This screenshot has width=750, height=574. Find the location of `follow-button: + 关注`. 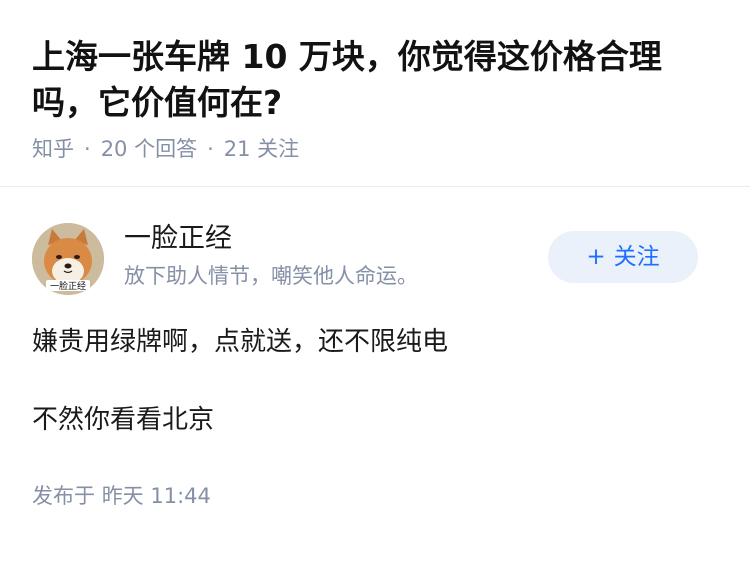

follow-button: + 关注 is located at coordinates (623, 257).